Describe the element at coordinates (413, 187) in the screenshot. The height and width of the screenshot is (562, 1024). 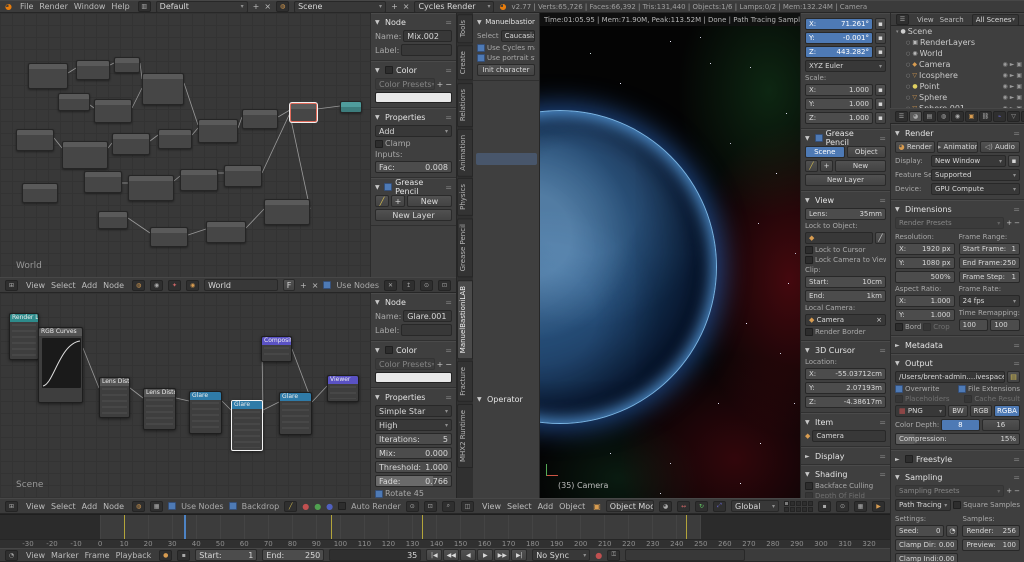
I see `grease-pencil-header: ▼ Grease Pencil =` at that location.